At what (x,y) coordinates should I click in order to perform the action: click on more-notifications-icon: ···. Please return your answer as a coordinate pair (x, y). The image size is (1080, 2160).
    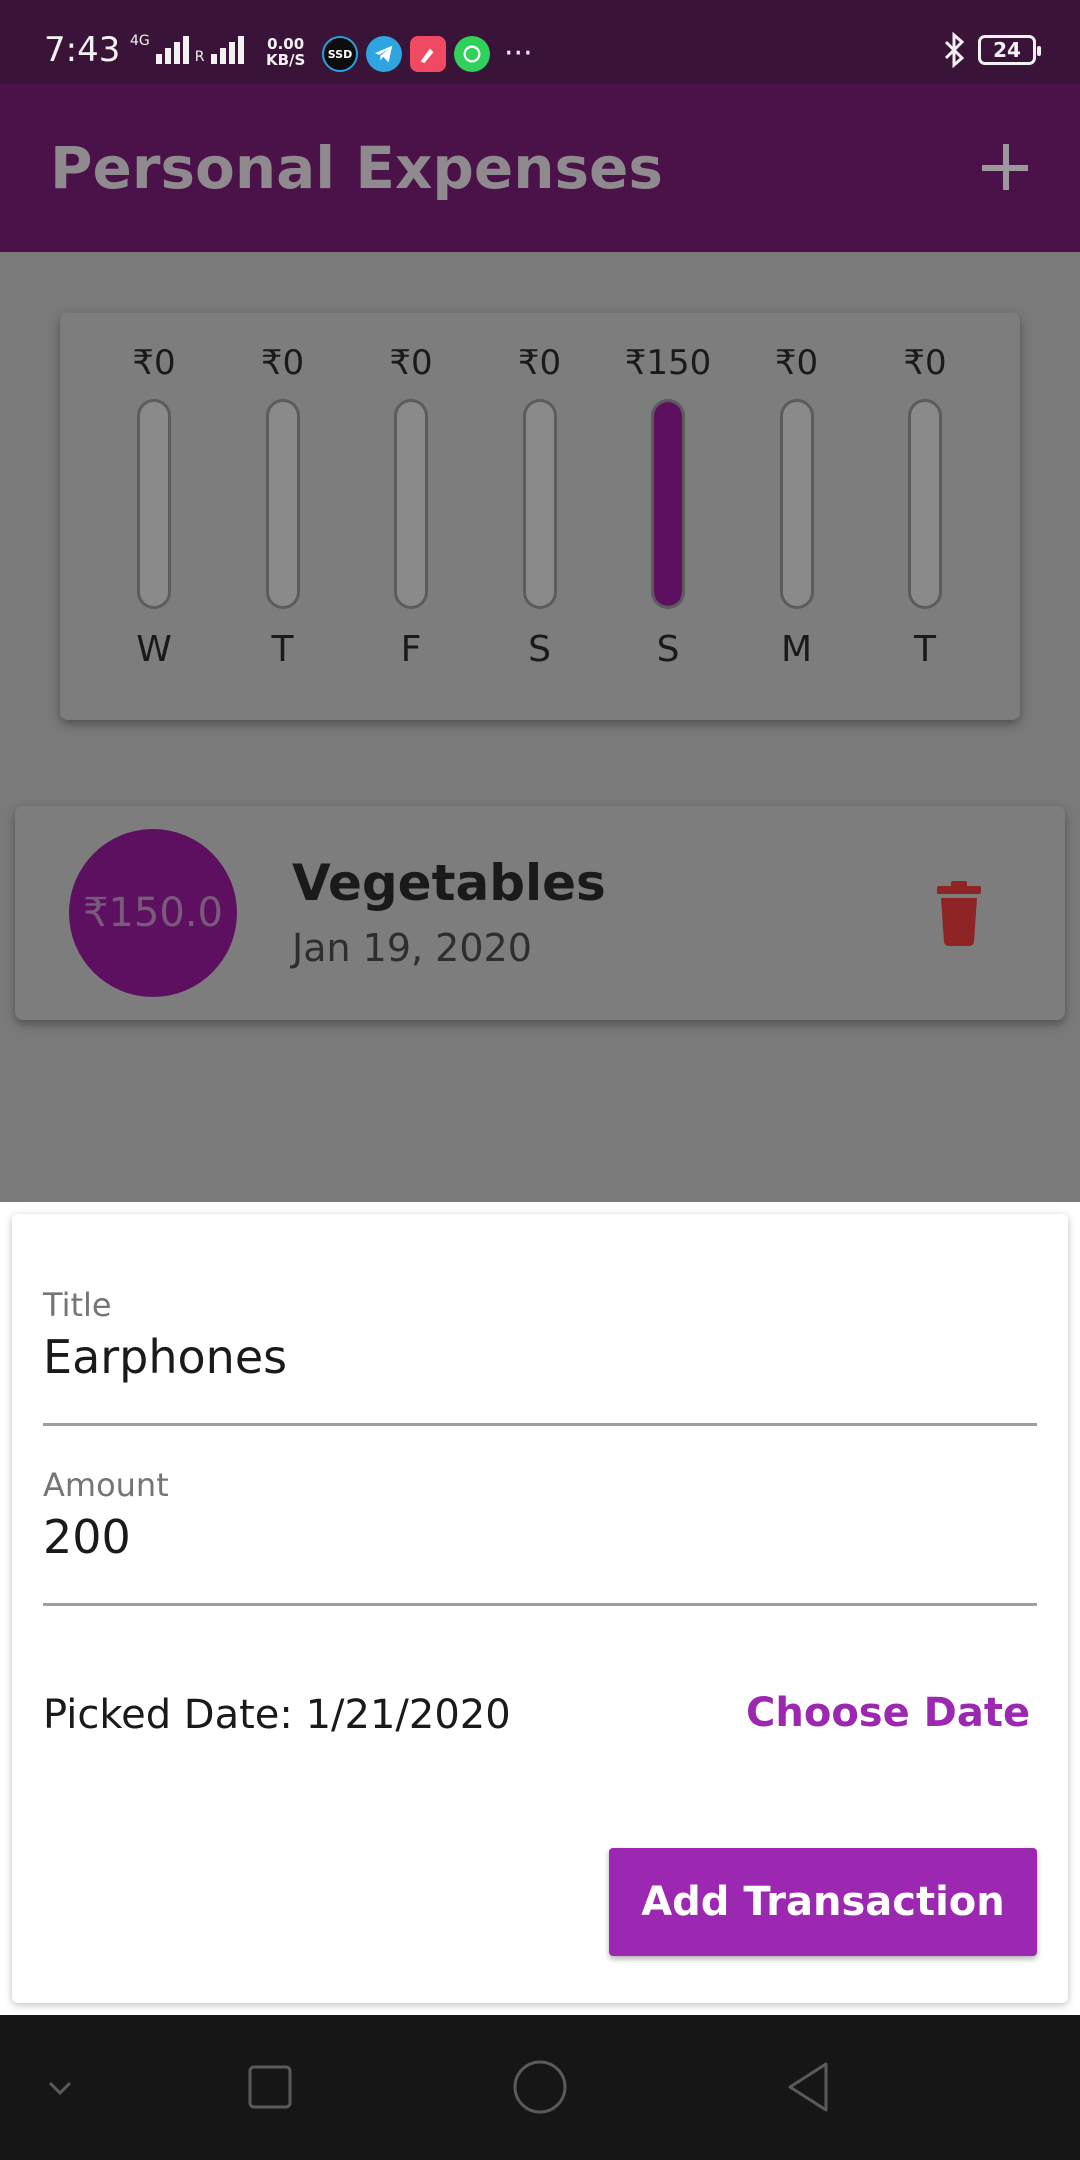
    Looking at the image, I should click on (518, 53).